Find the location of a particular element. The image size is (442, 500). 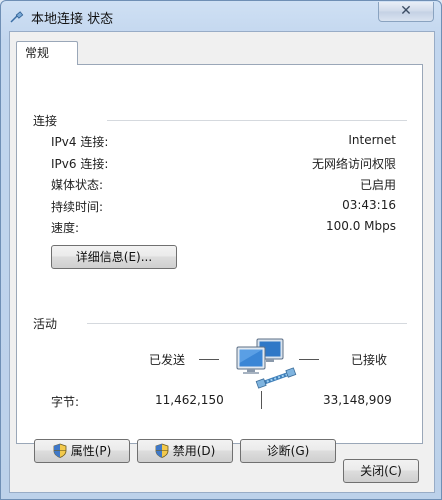

network-computers-icon is located at coordinates (266, 363).